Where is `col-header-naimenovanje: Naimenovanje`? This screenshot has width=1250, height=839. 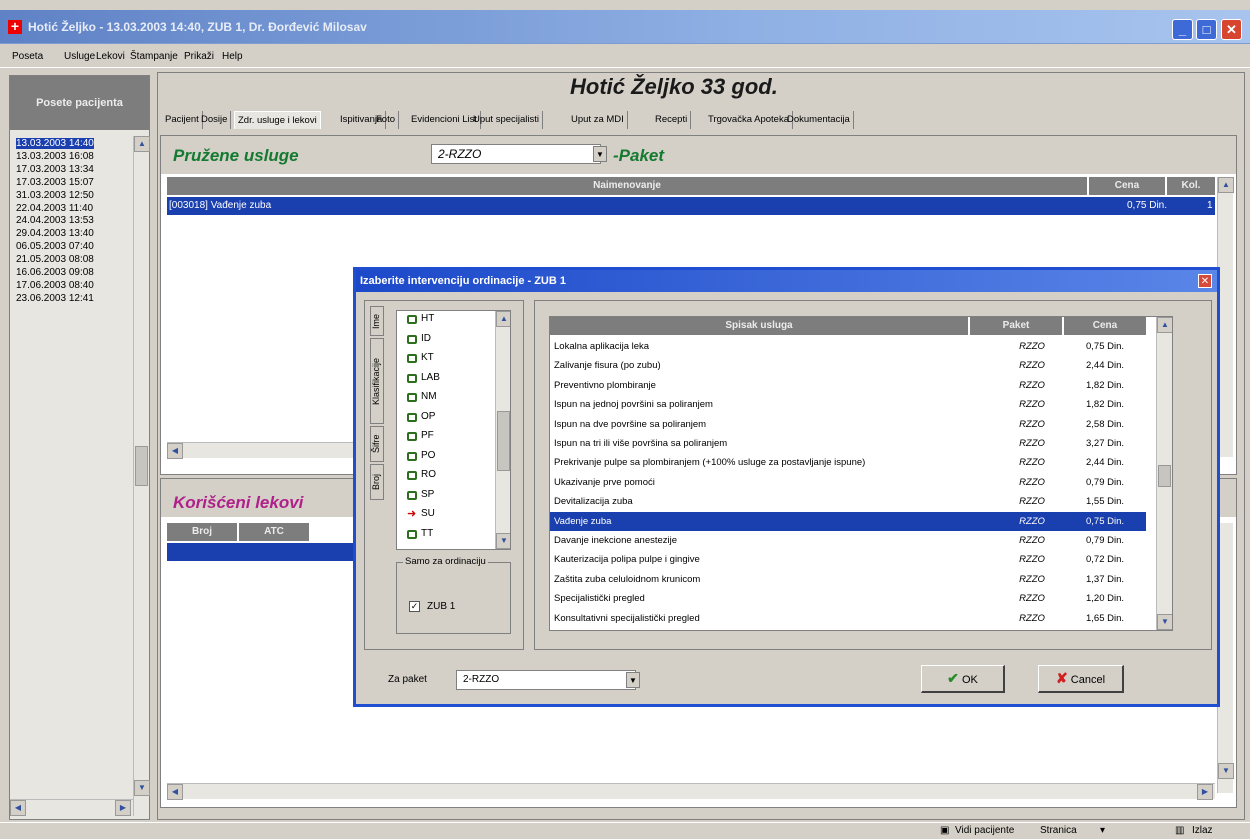
col-header-naimenovanje: Naimenovanje is located at coordinates (627, 186).